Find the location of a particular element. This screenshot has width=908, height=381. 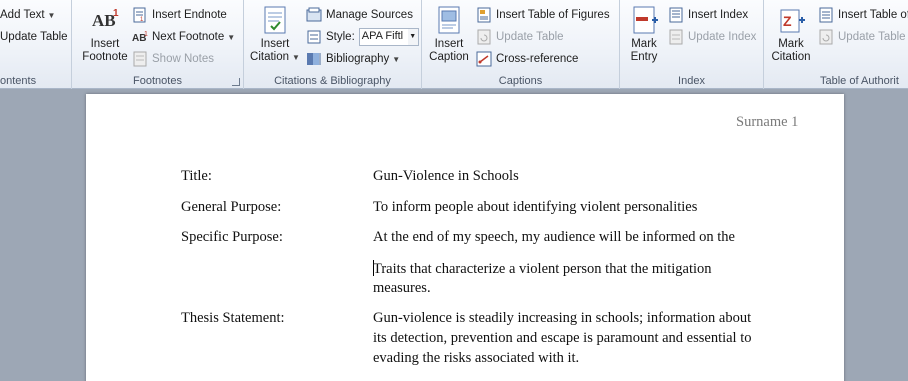

mark-citation-icon: Z is located at coordinates (791, 20).